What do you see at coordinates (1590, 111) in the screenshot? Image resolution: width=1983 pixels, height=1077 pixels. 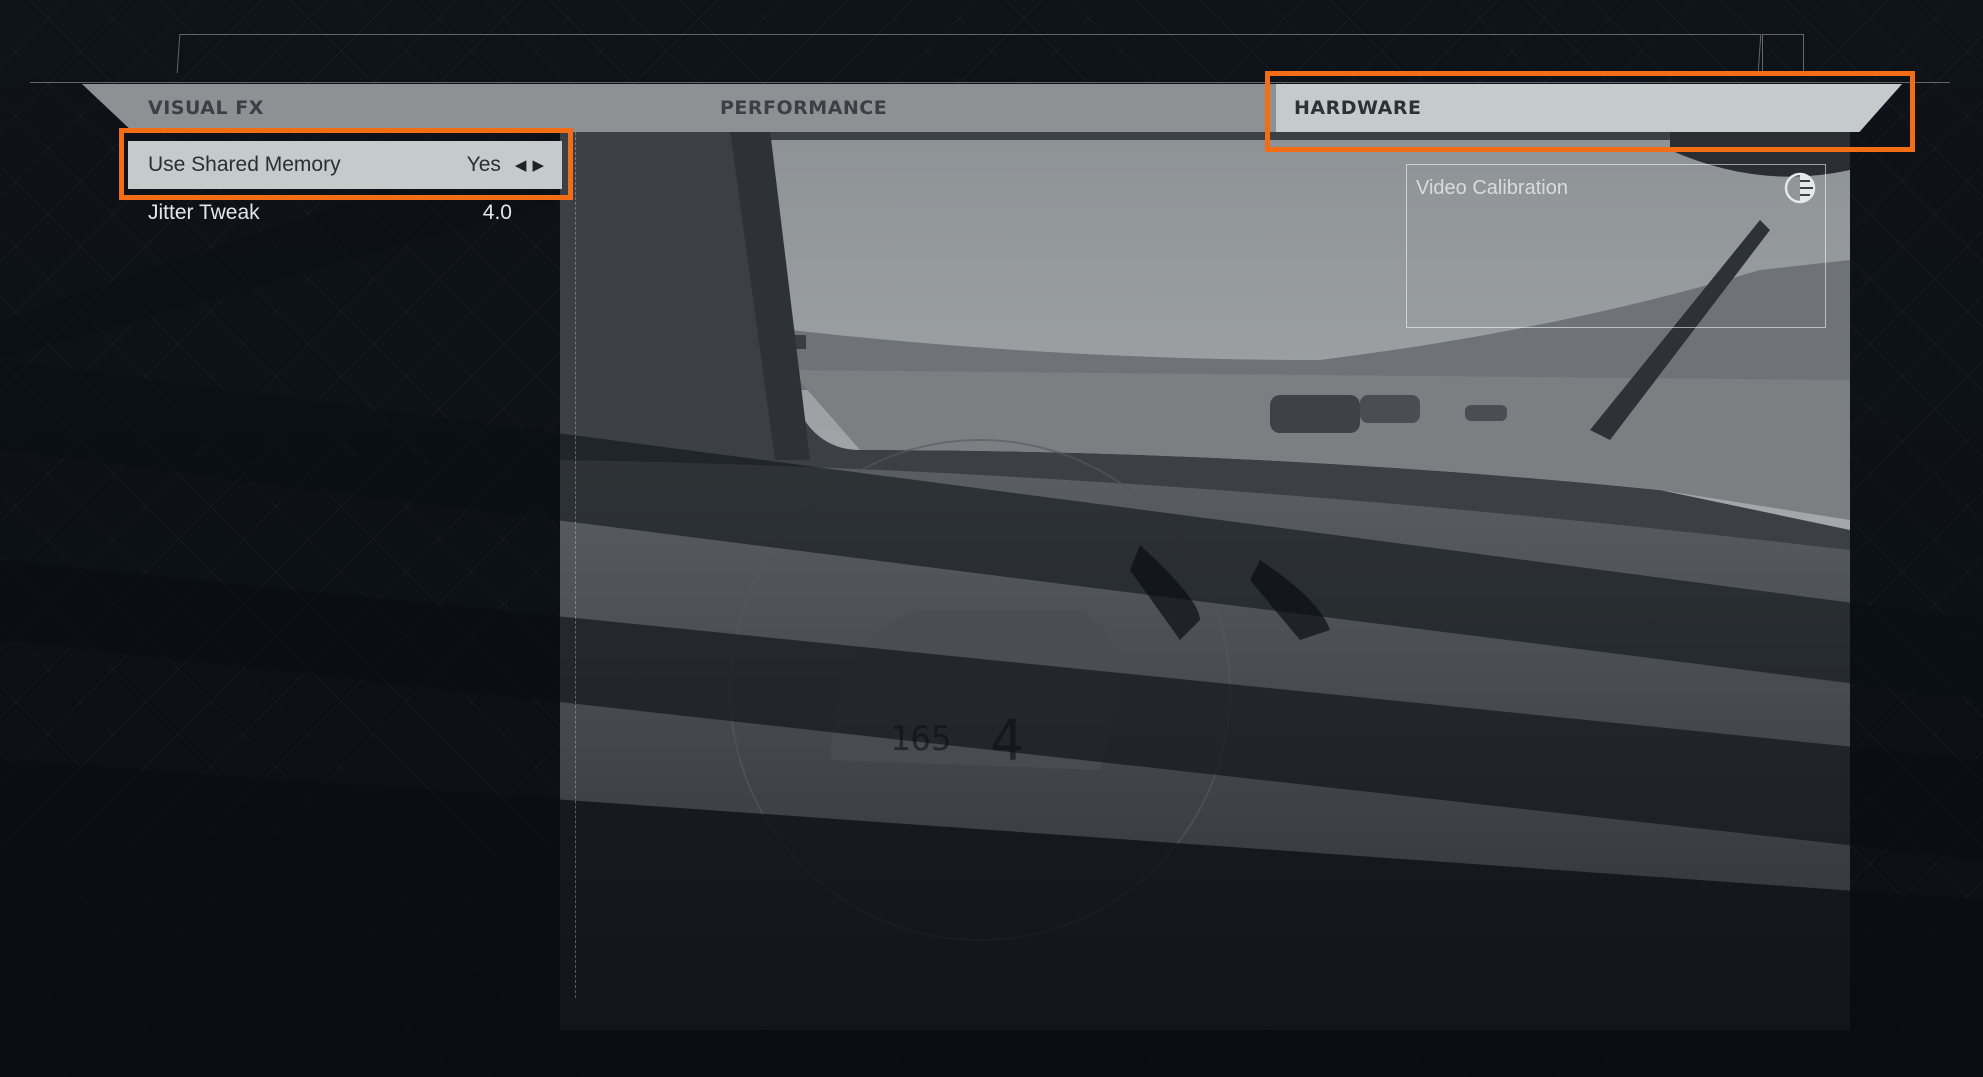 I see `highlight-hardware-tab` at bounding box center [1590, 111].